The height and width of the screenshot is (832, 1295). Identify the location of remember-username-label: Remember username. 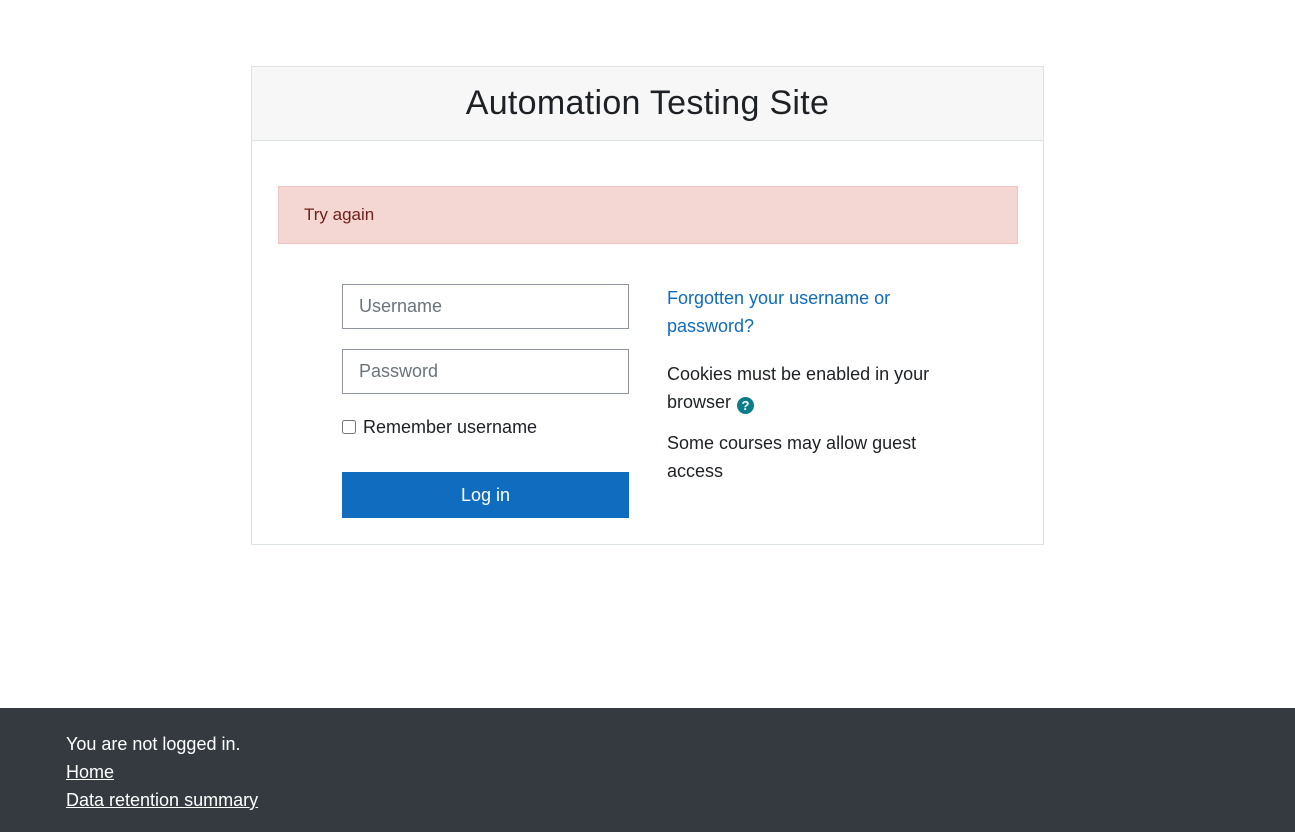
(450, 427).